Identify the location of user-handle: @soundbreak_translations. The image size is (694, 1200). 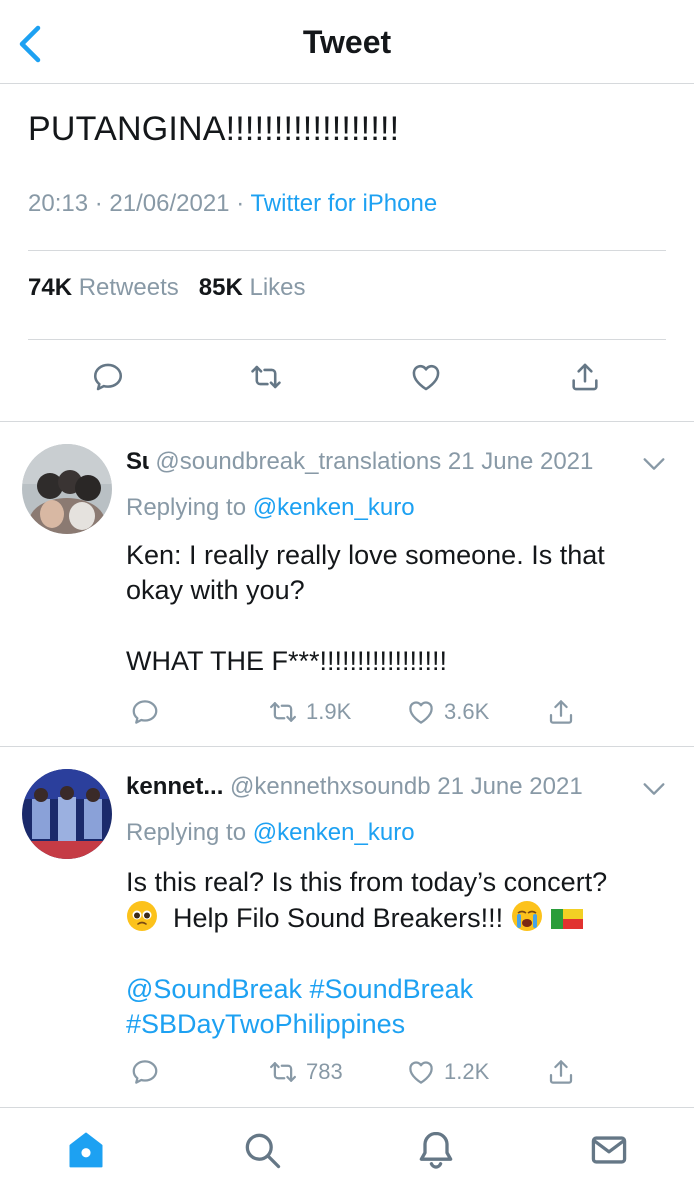
(298, 461).